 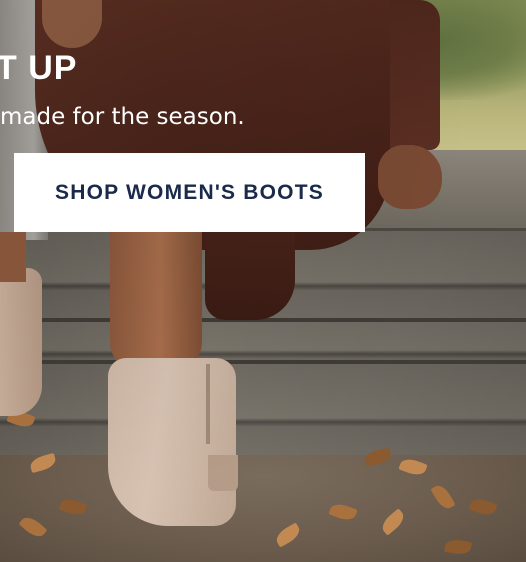 What do you see at coordinates (39, 68) in the screenshot?
I see `hero-headline: T UP` at bounding box center [39, 68].